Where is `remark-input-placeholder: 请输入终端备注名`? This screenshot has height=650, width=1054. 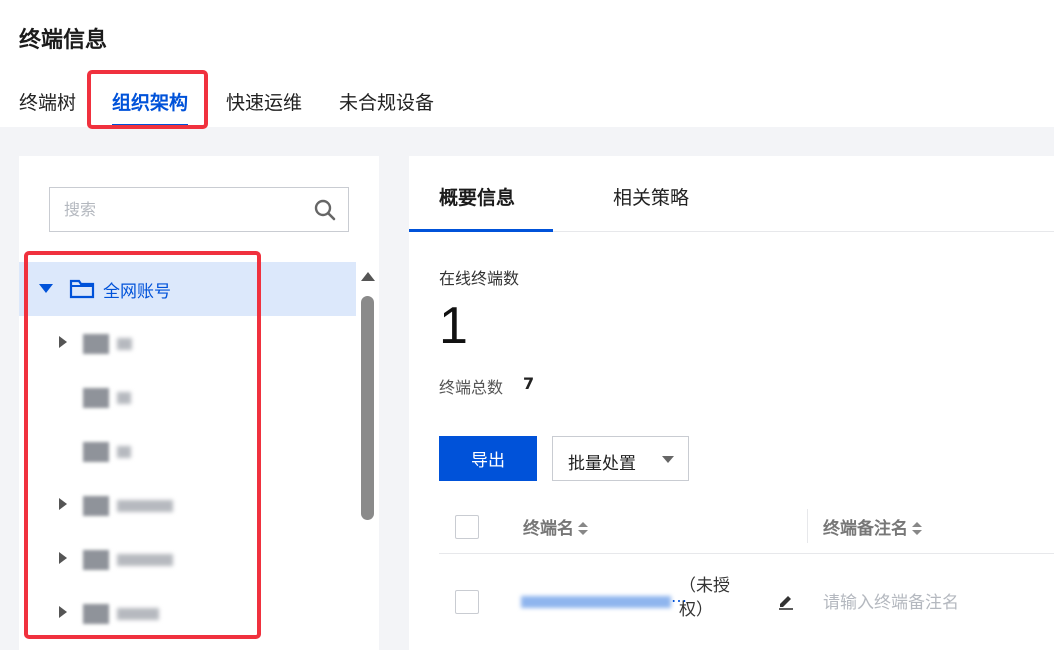 remark-input-placeholder: 请输入终端备注名 is located at coordinates (891, 600).